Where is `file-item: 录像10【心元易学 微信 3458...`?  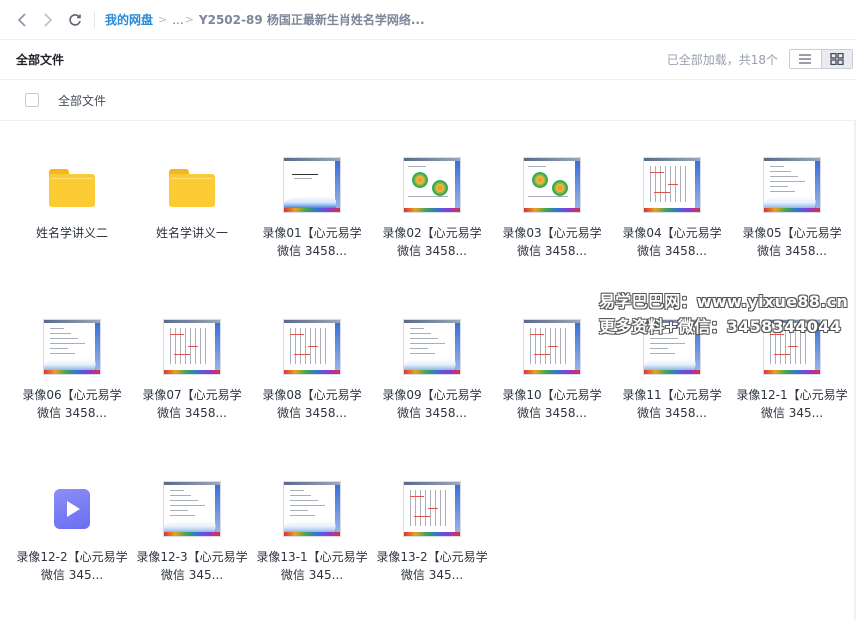
file-item: 录像10【心元易学 微信 3458... is located at coordinates (552, 383).